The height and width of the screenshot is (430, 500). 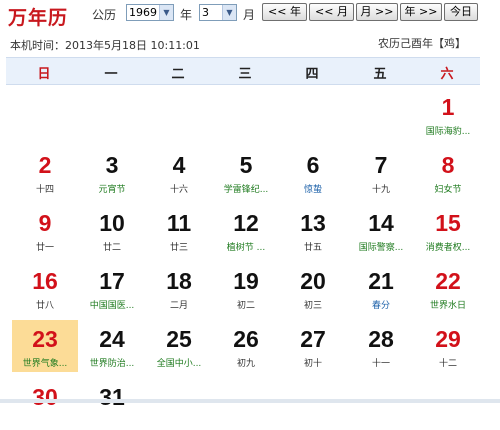 What do you see at coordinates (448, 190) in the screenshot?
I see `day-note: 妇女节` at bounding box center [448, 190].